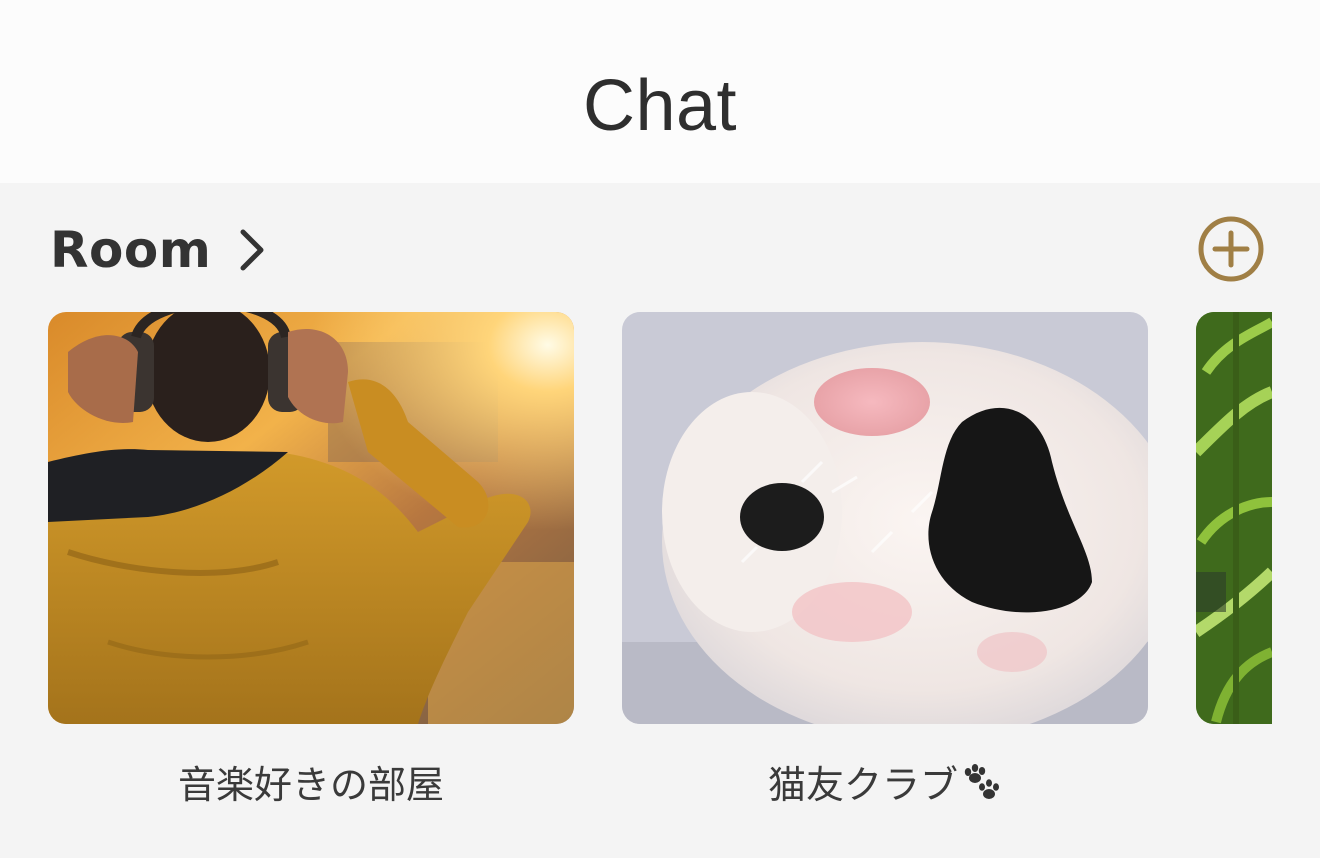  Describe the element at coordinates (131, 250) in the screenshot. I see `room-section-title: Room` at that location.